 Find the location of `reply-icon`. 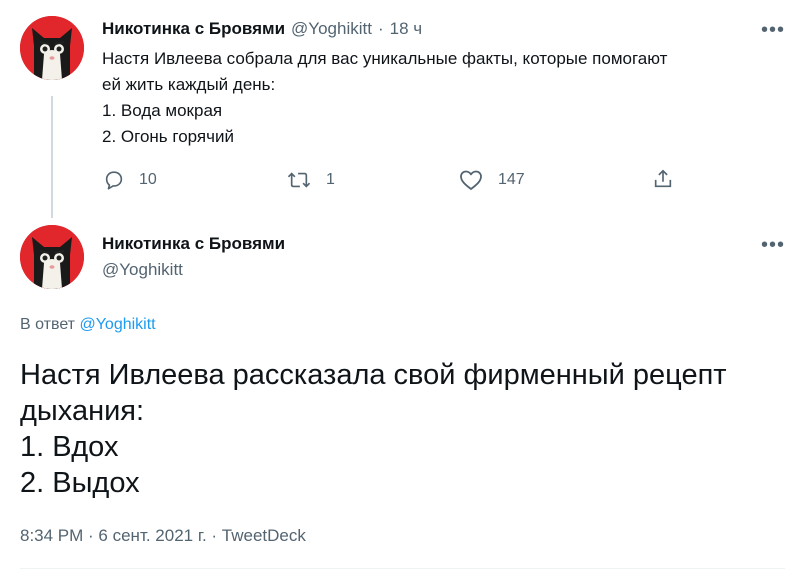

reply-icon is located at coordinates (114, 180).